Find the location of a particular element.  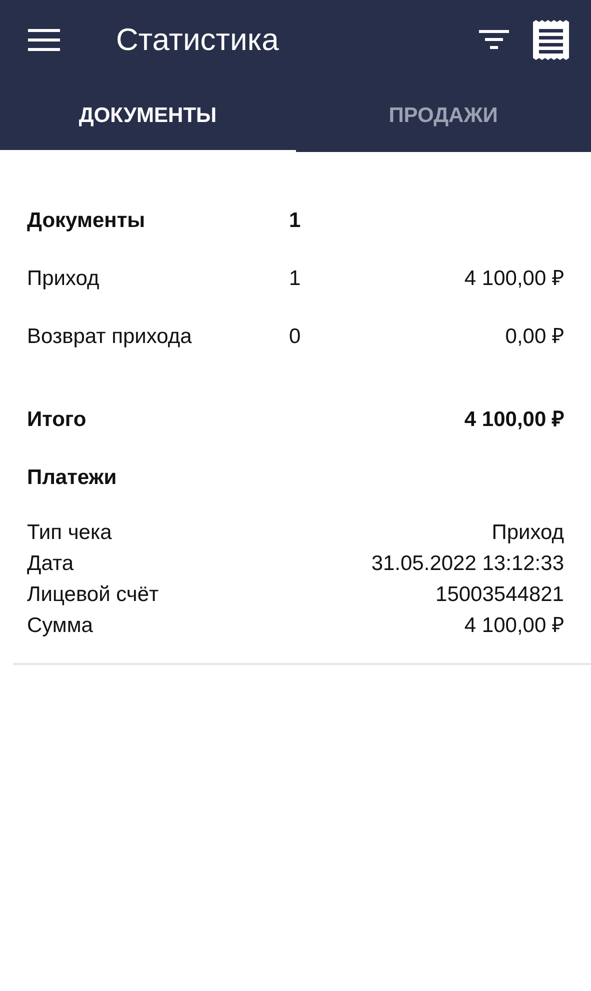

field-label: Сумма is located at coordinates (60, 625).